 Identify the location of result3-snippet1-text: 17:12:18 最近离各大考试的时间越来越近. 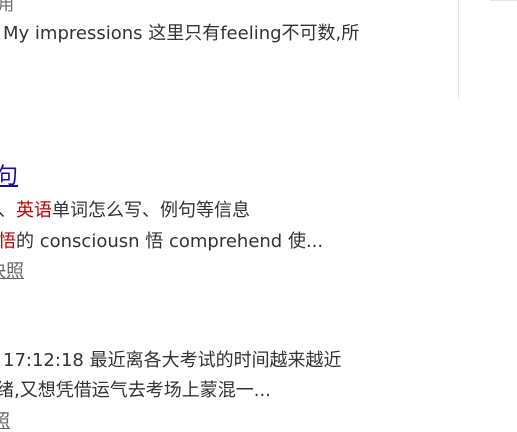
(172, 360).